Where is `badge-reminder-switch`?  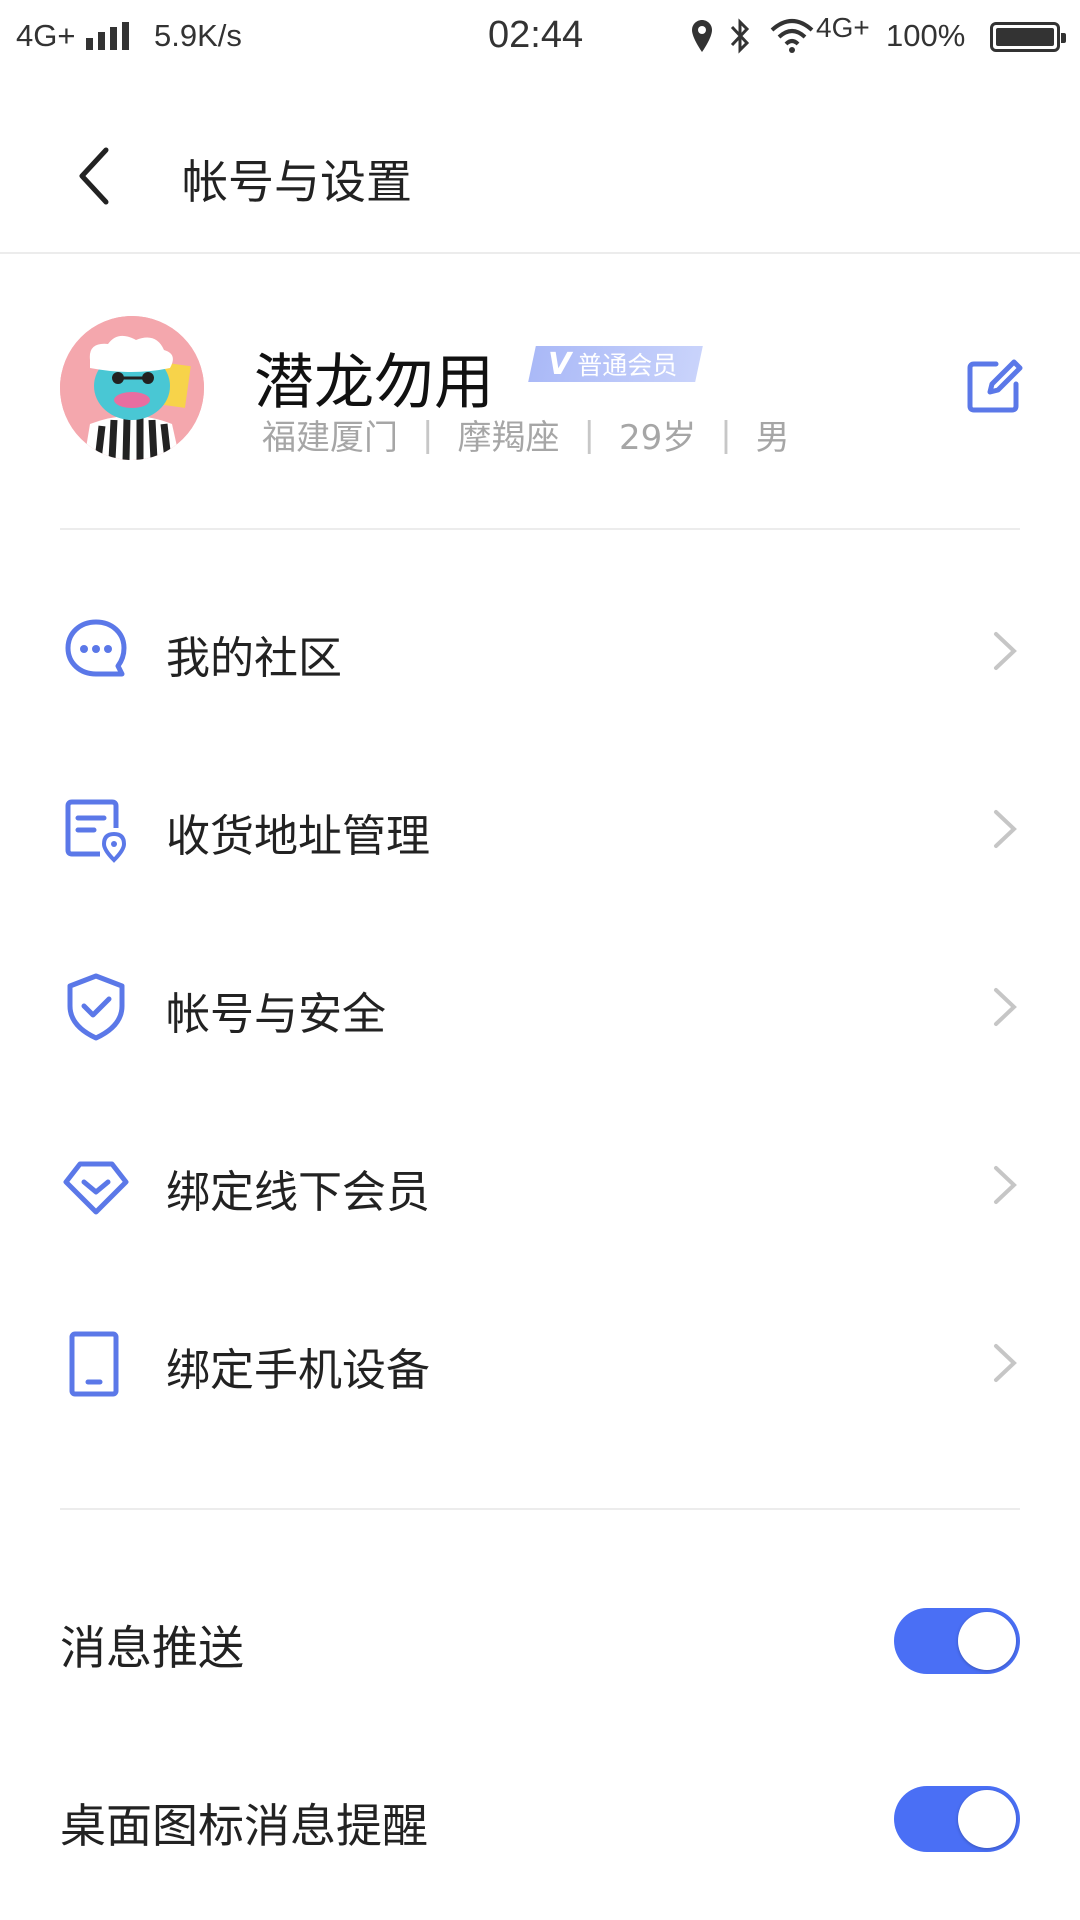 badge-reminder-switch is located at coordinates (957, 1819).